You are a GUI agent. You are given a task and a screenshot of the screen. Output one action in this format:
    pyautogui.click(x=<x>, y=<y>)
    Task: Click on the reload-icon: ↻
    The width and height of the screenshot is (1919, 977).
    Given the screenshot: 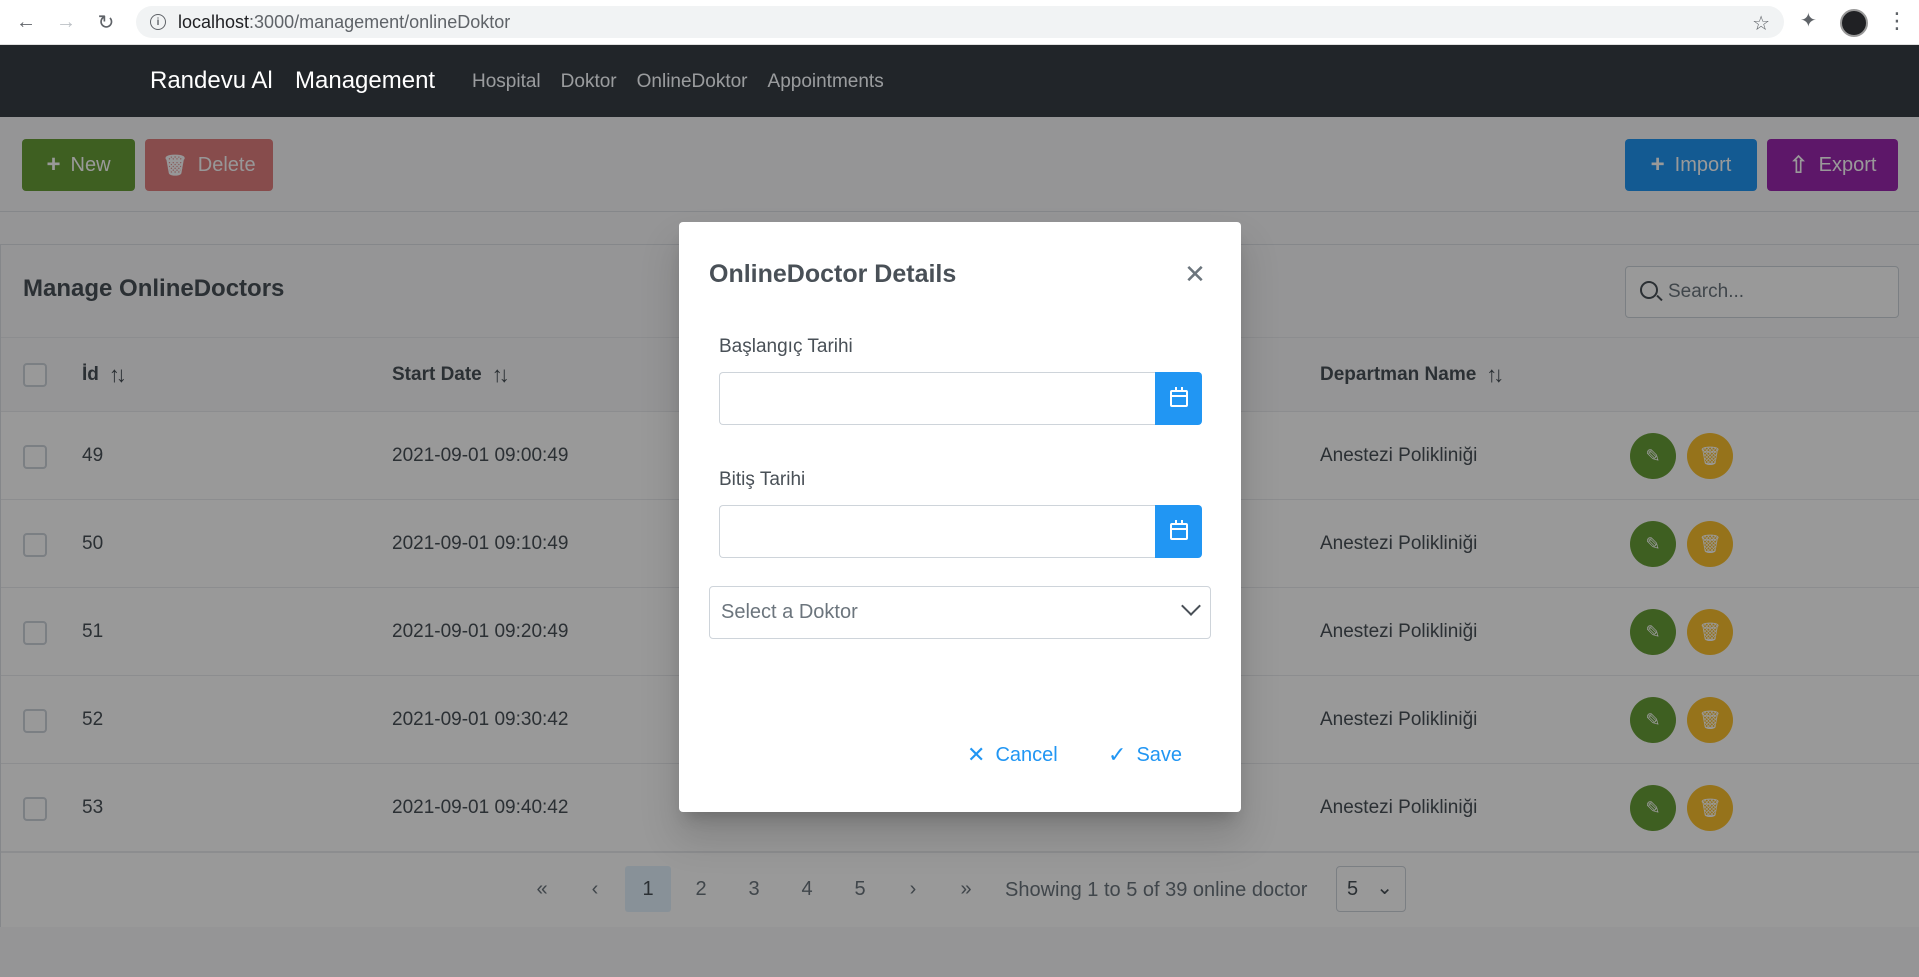 What is the action you would take?
    pyautogui.click(x=106, y=22)
    